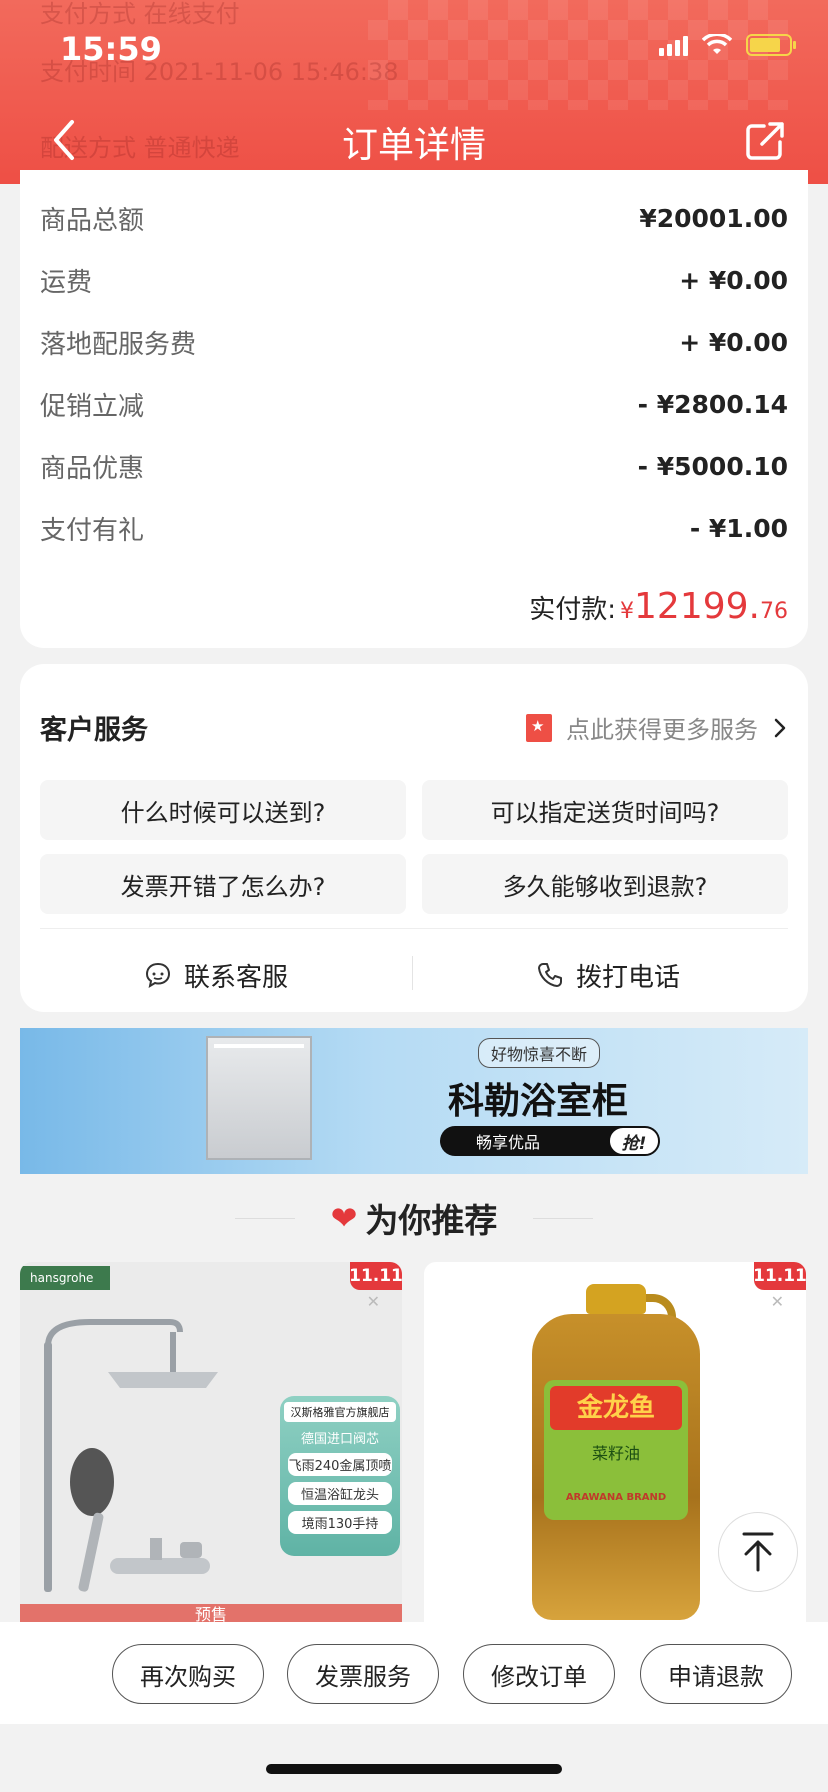  What do you see at coordinates (539, 727) in the screenshot?
I see `star-ribbon-icon` at bounding box center [539, 727].